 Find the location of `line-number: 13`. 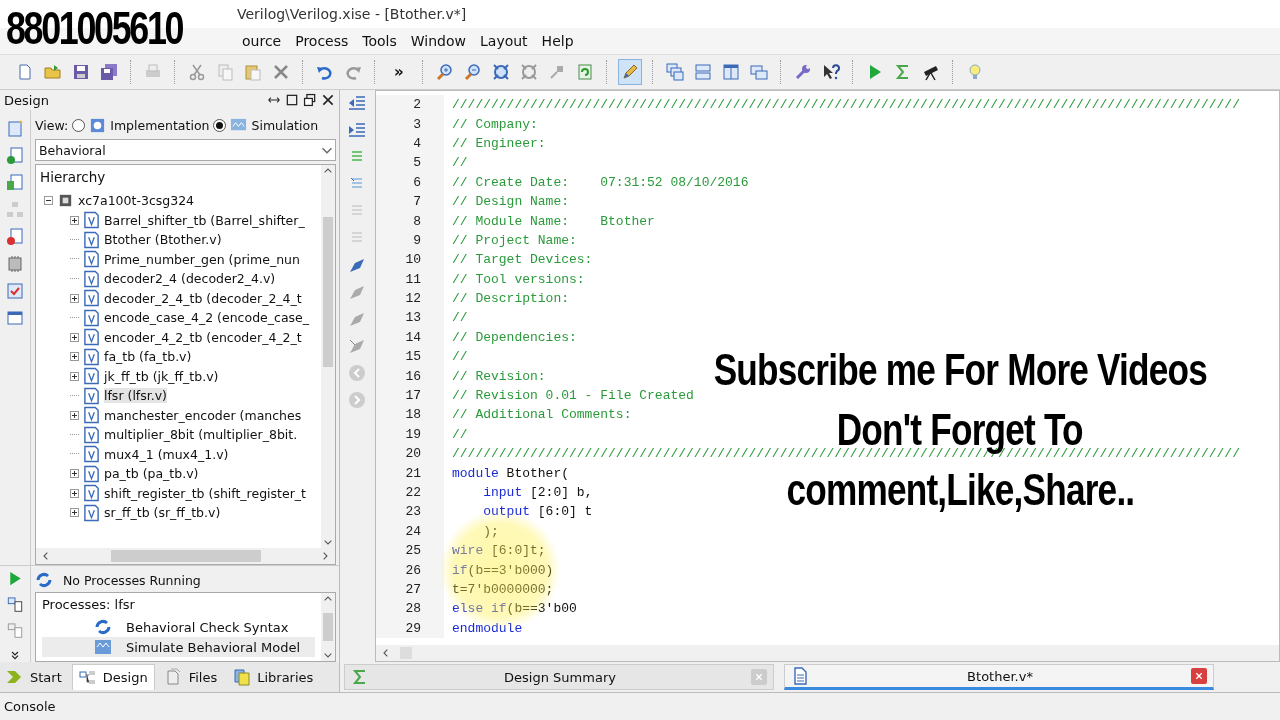

line-number: 13 is located at coordinates (410, 318).